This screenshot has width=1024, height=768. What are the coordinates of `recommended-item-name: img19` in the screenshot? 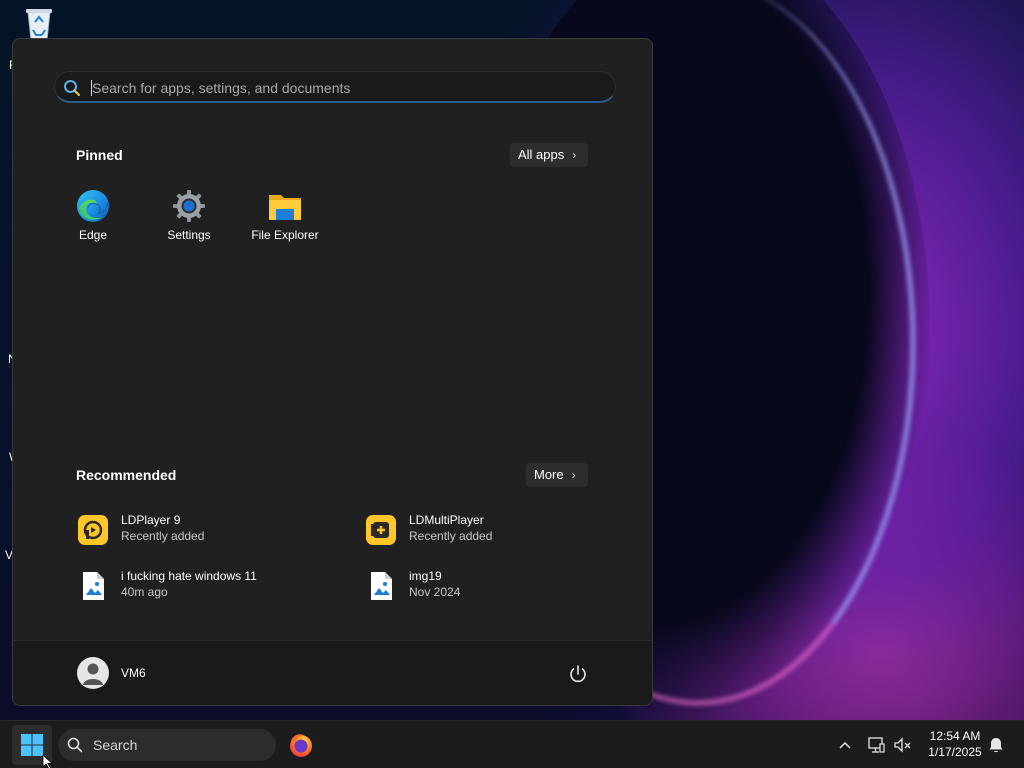 It's located at (425, 576).